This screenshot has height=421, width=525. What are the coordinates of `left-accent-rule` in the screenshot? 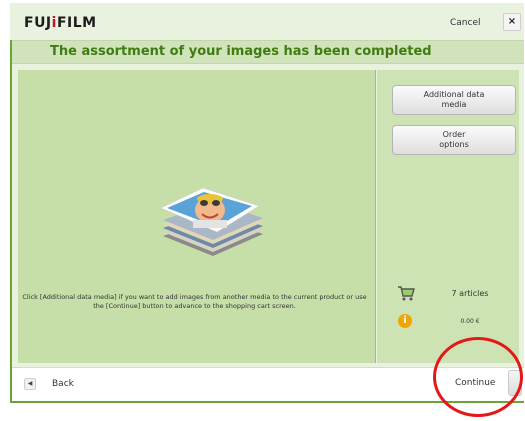 It's located at (11, 221).